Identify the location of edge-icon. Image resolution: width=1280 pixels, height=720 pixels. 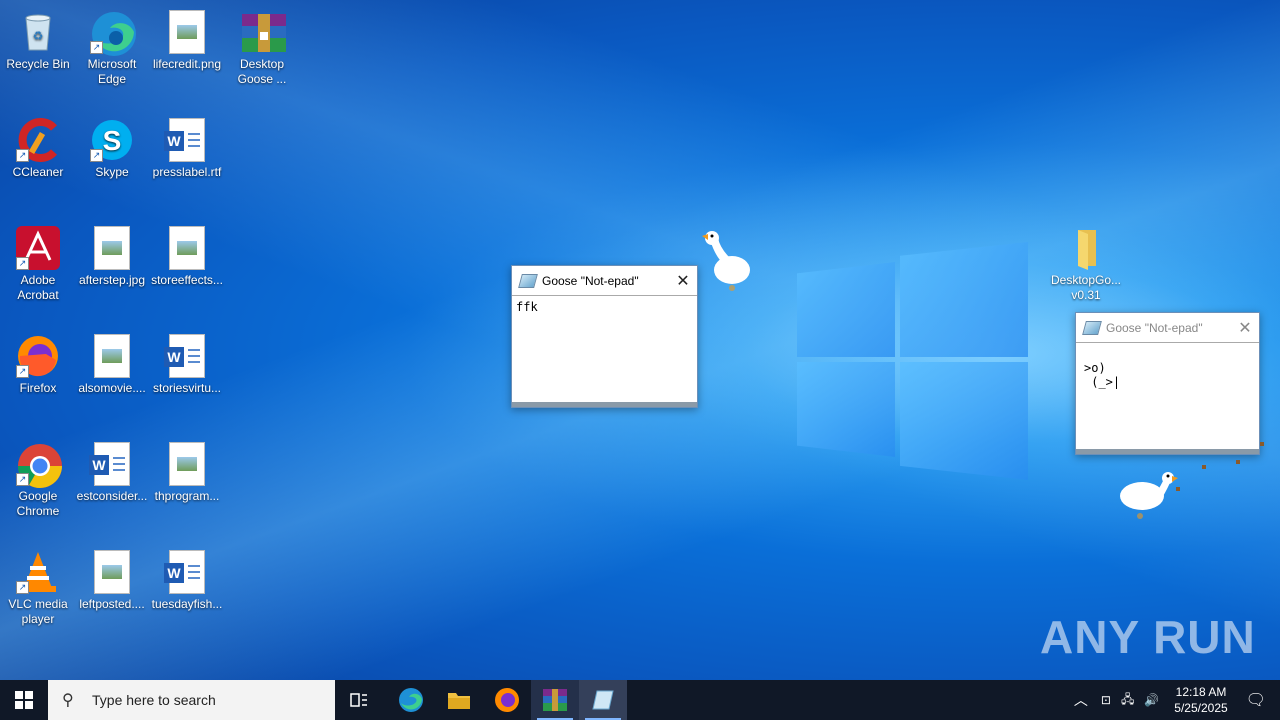
(411, 700).